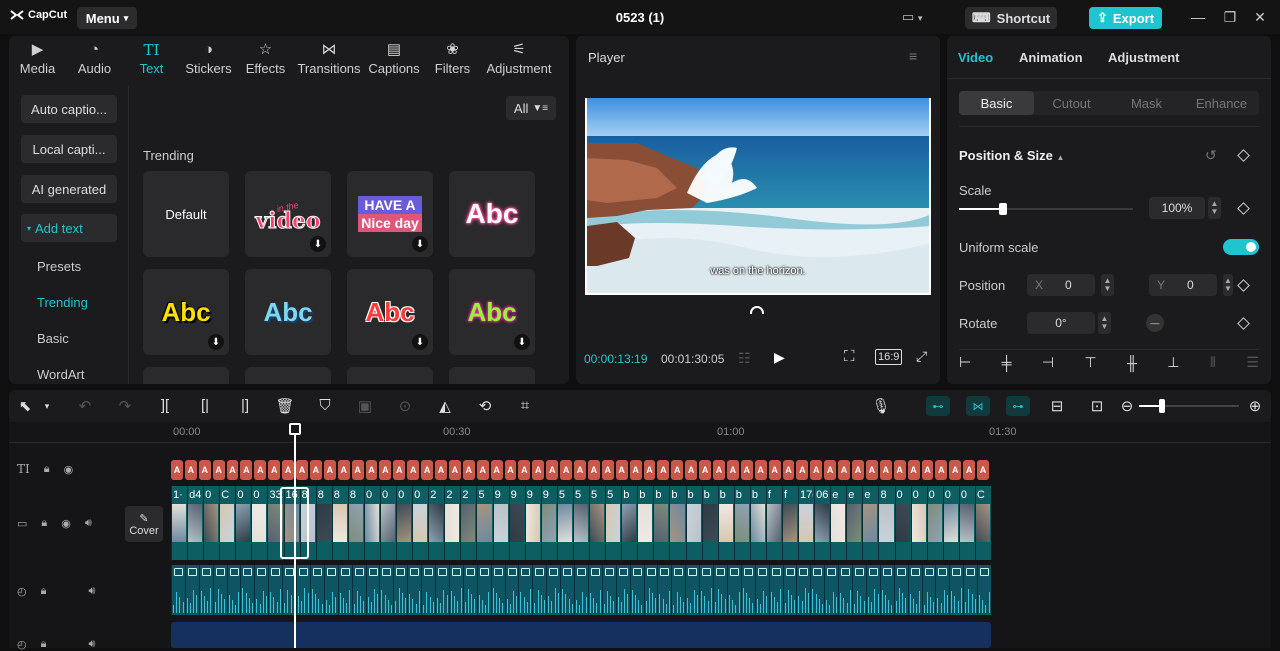  Describe the element at coordinates (881, 406) in the screenshot. I see `microphone-icon: 🎙︎` at that location.